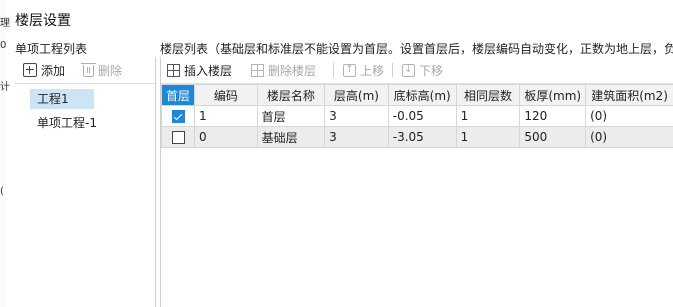 The image size is (673, 307). I want to click on trash-icon, so click(88, 70).